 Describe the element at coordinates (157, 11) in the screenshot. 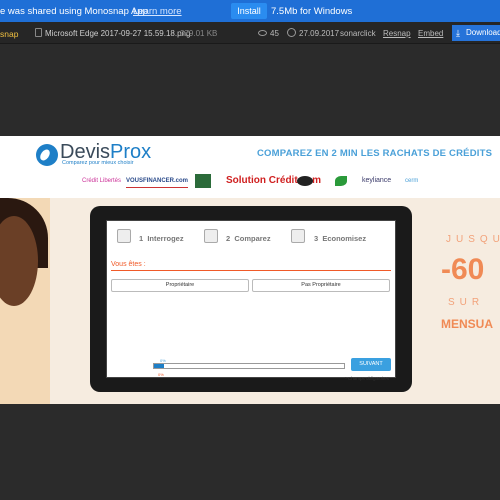

I see `learn-more-link: Learn more` at that location.